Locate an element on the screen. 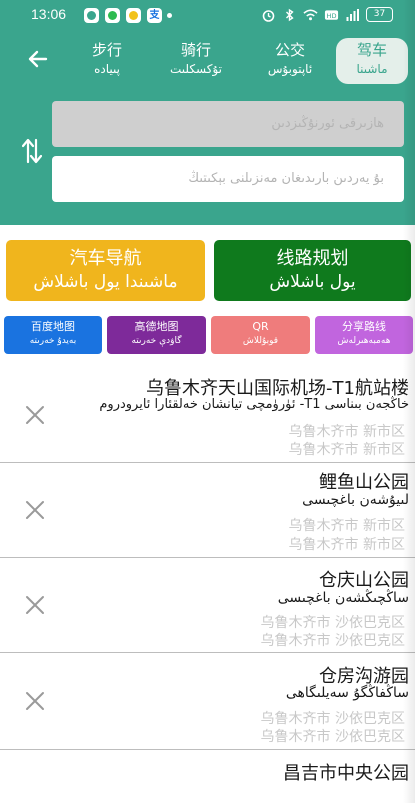 Image resolution: width=415 pixels, height=803 pixels. gaode-map-button: 高德地图 گاۋدې خەرىتە is located at coordinates (156, 335).